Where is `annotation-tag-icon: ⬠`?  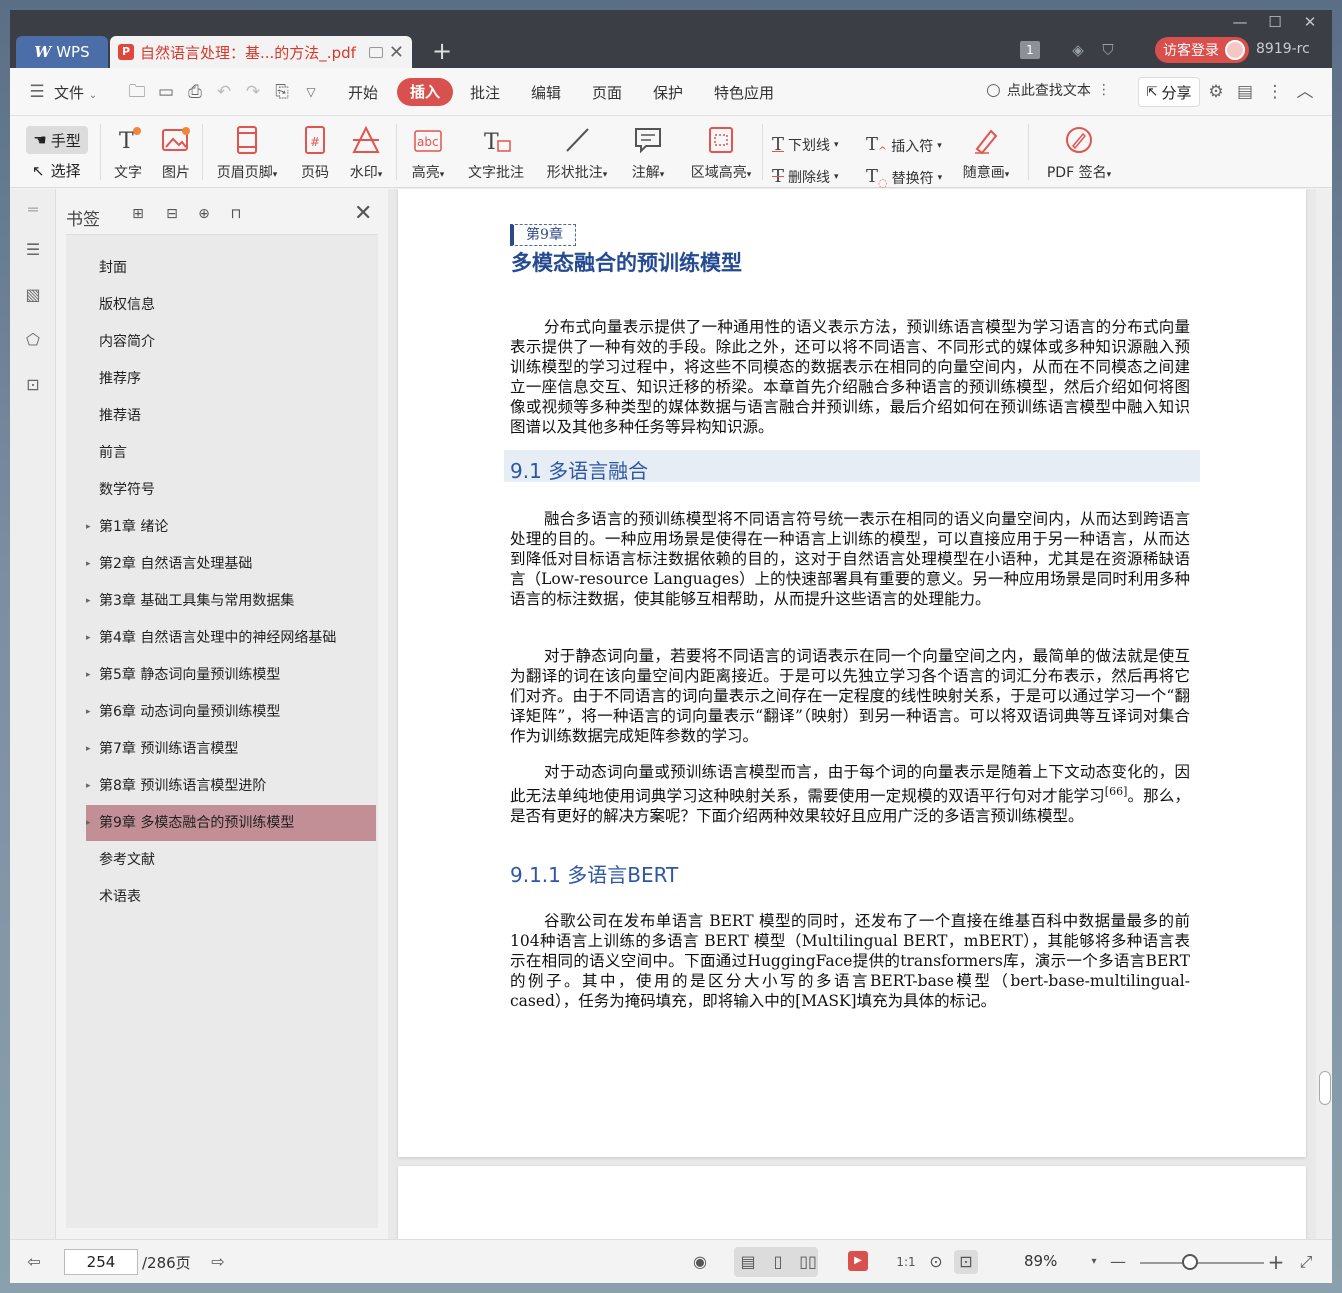 annotation-tag-icon: ⬠ is located at coordinates (33, 340).